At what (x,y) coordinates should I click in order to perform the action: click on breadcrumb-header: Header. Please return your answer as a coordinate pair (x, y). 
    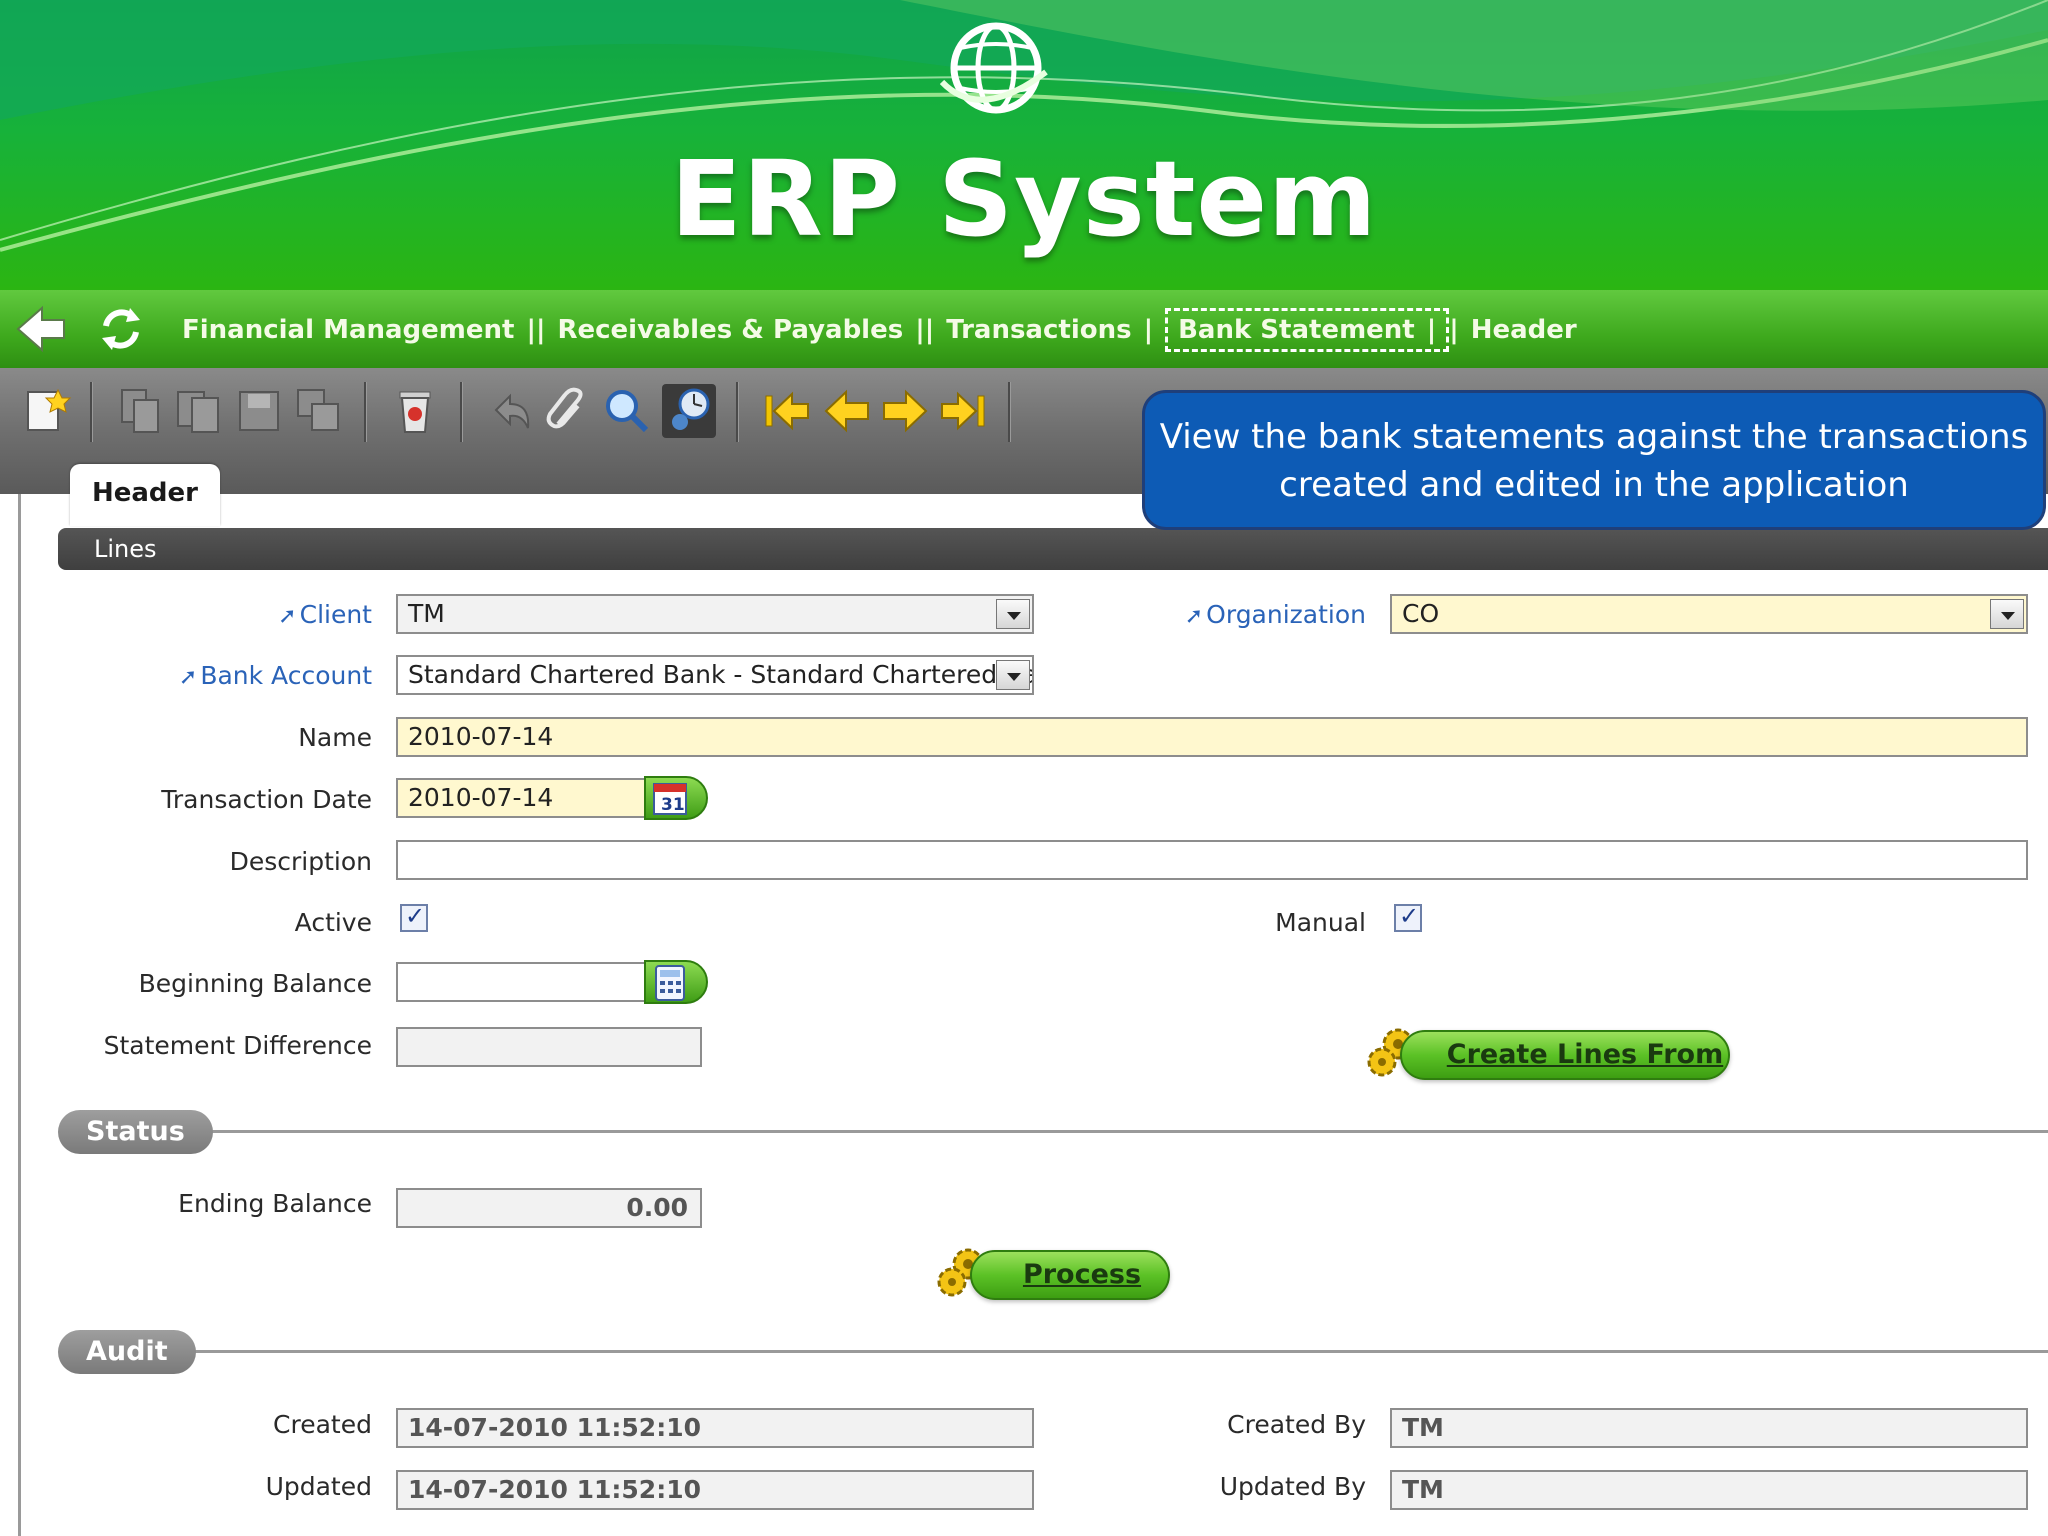
    Looking at the image, I should click on (1524, 330).